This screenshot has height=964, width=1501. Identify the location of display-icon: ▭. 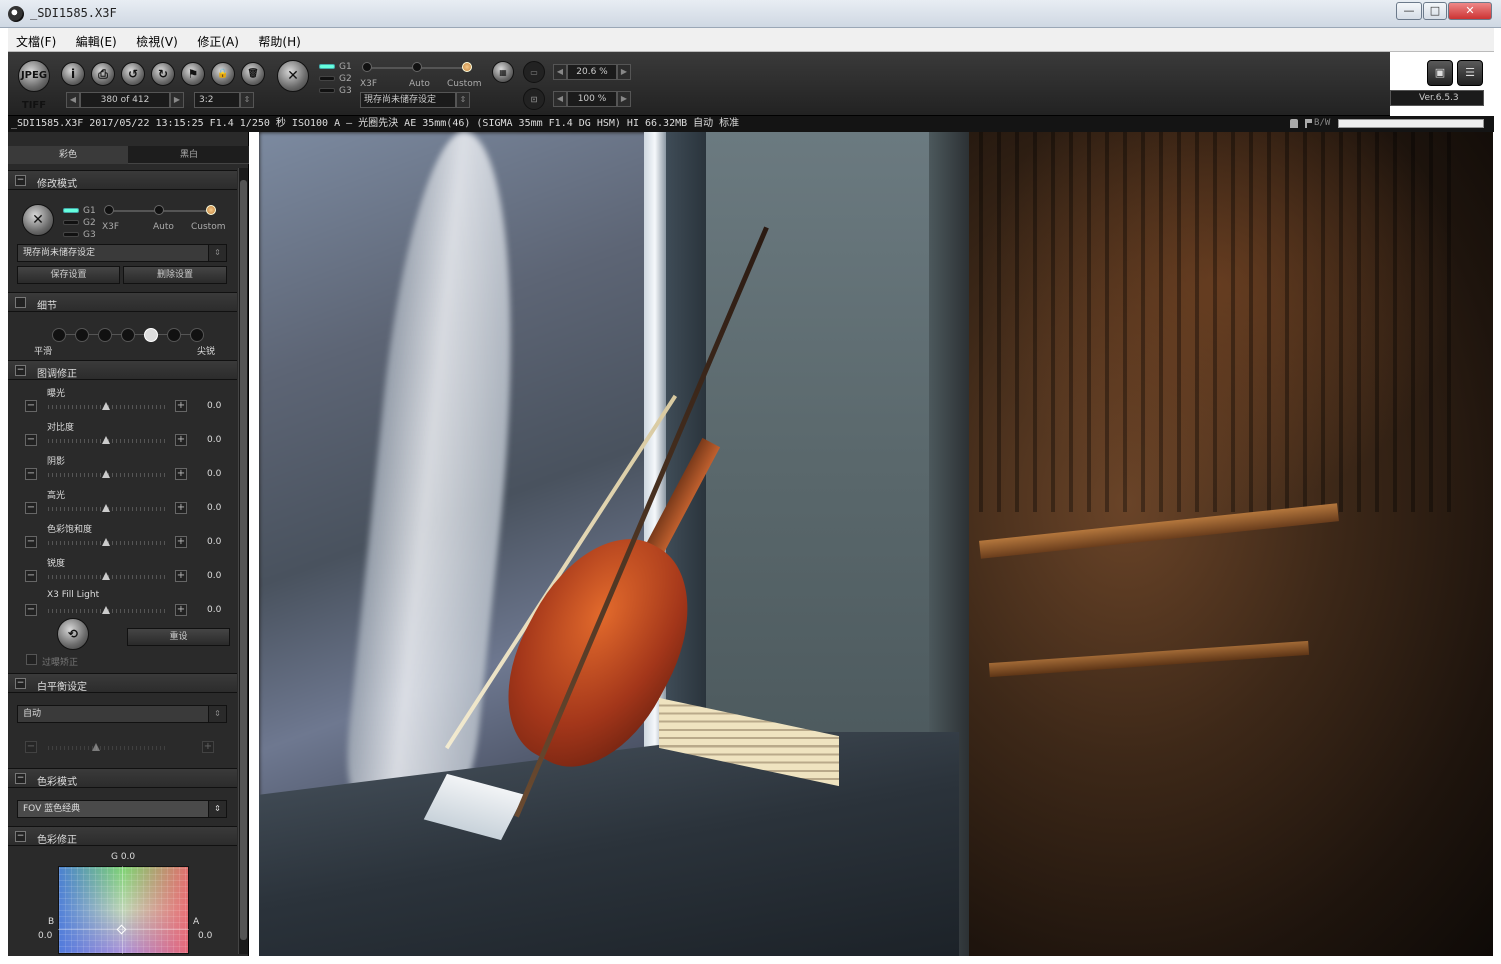
(534, 72).